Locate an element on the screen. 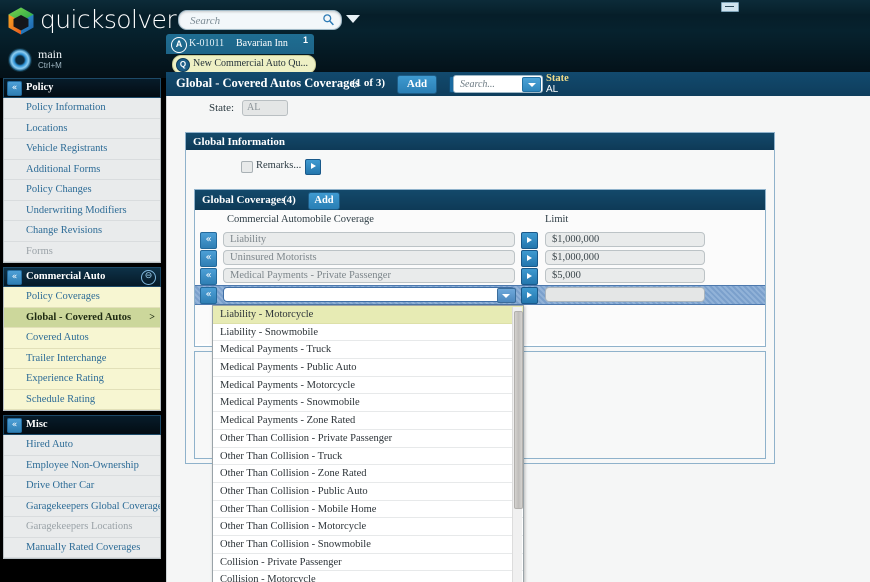  search-dropdown-caret-icon is located at coordinates (353, 19).